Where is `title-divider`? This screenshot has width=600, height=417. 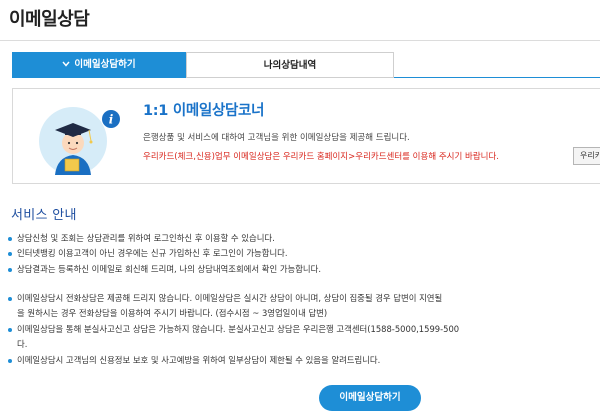
title-divider is located at coordinates (300, 40).